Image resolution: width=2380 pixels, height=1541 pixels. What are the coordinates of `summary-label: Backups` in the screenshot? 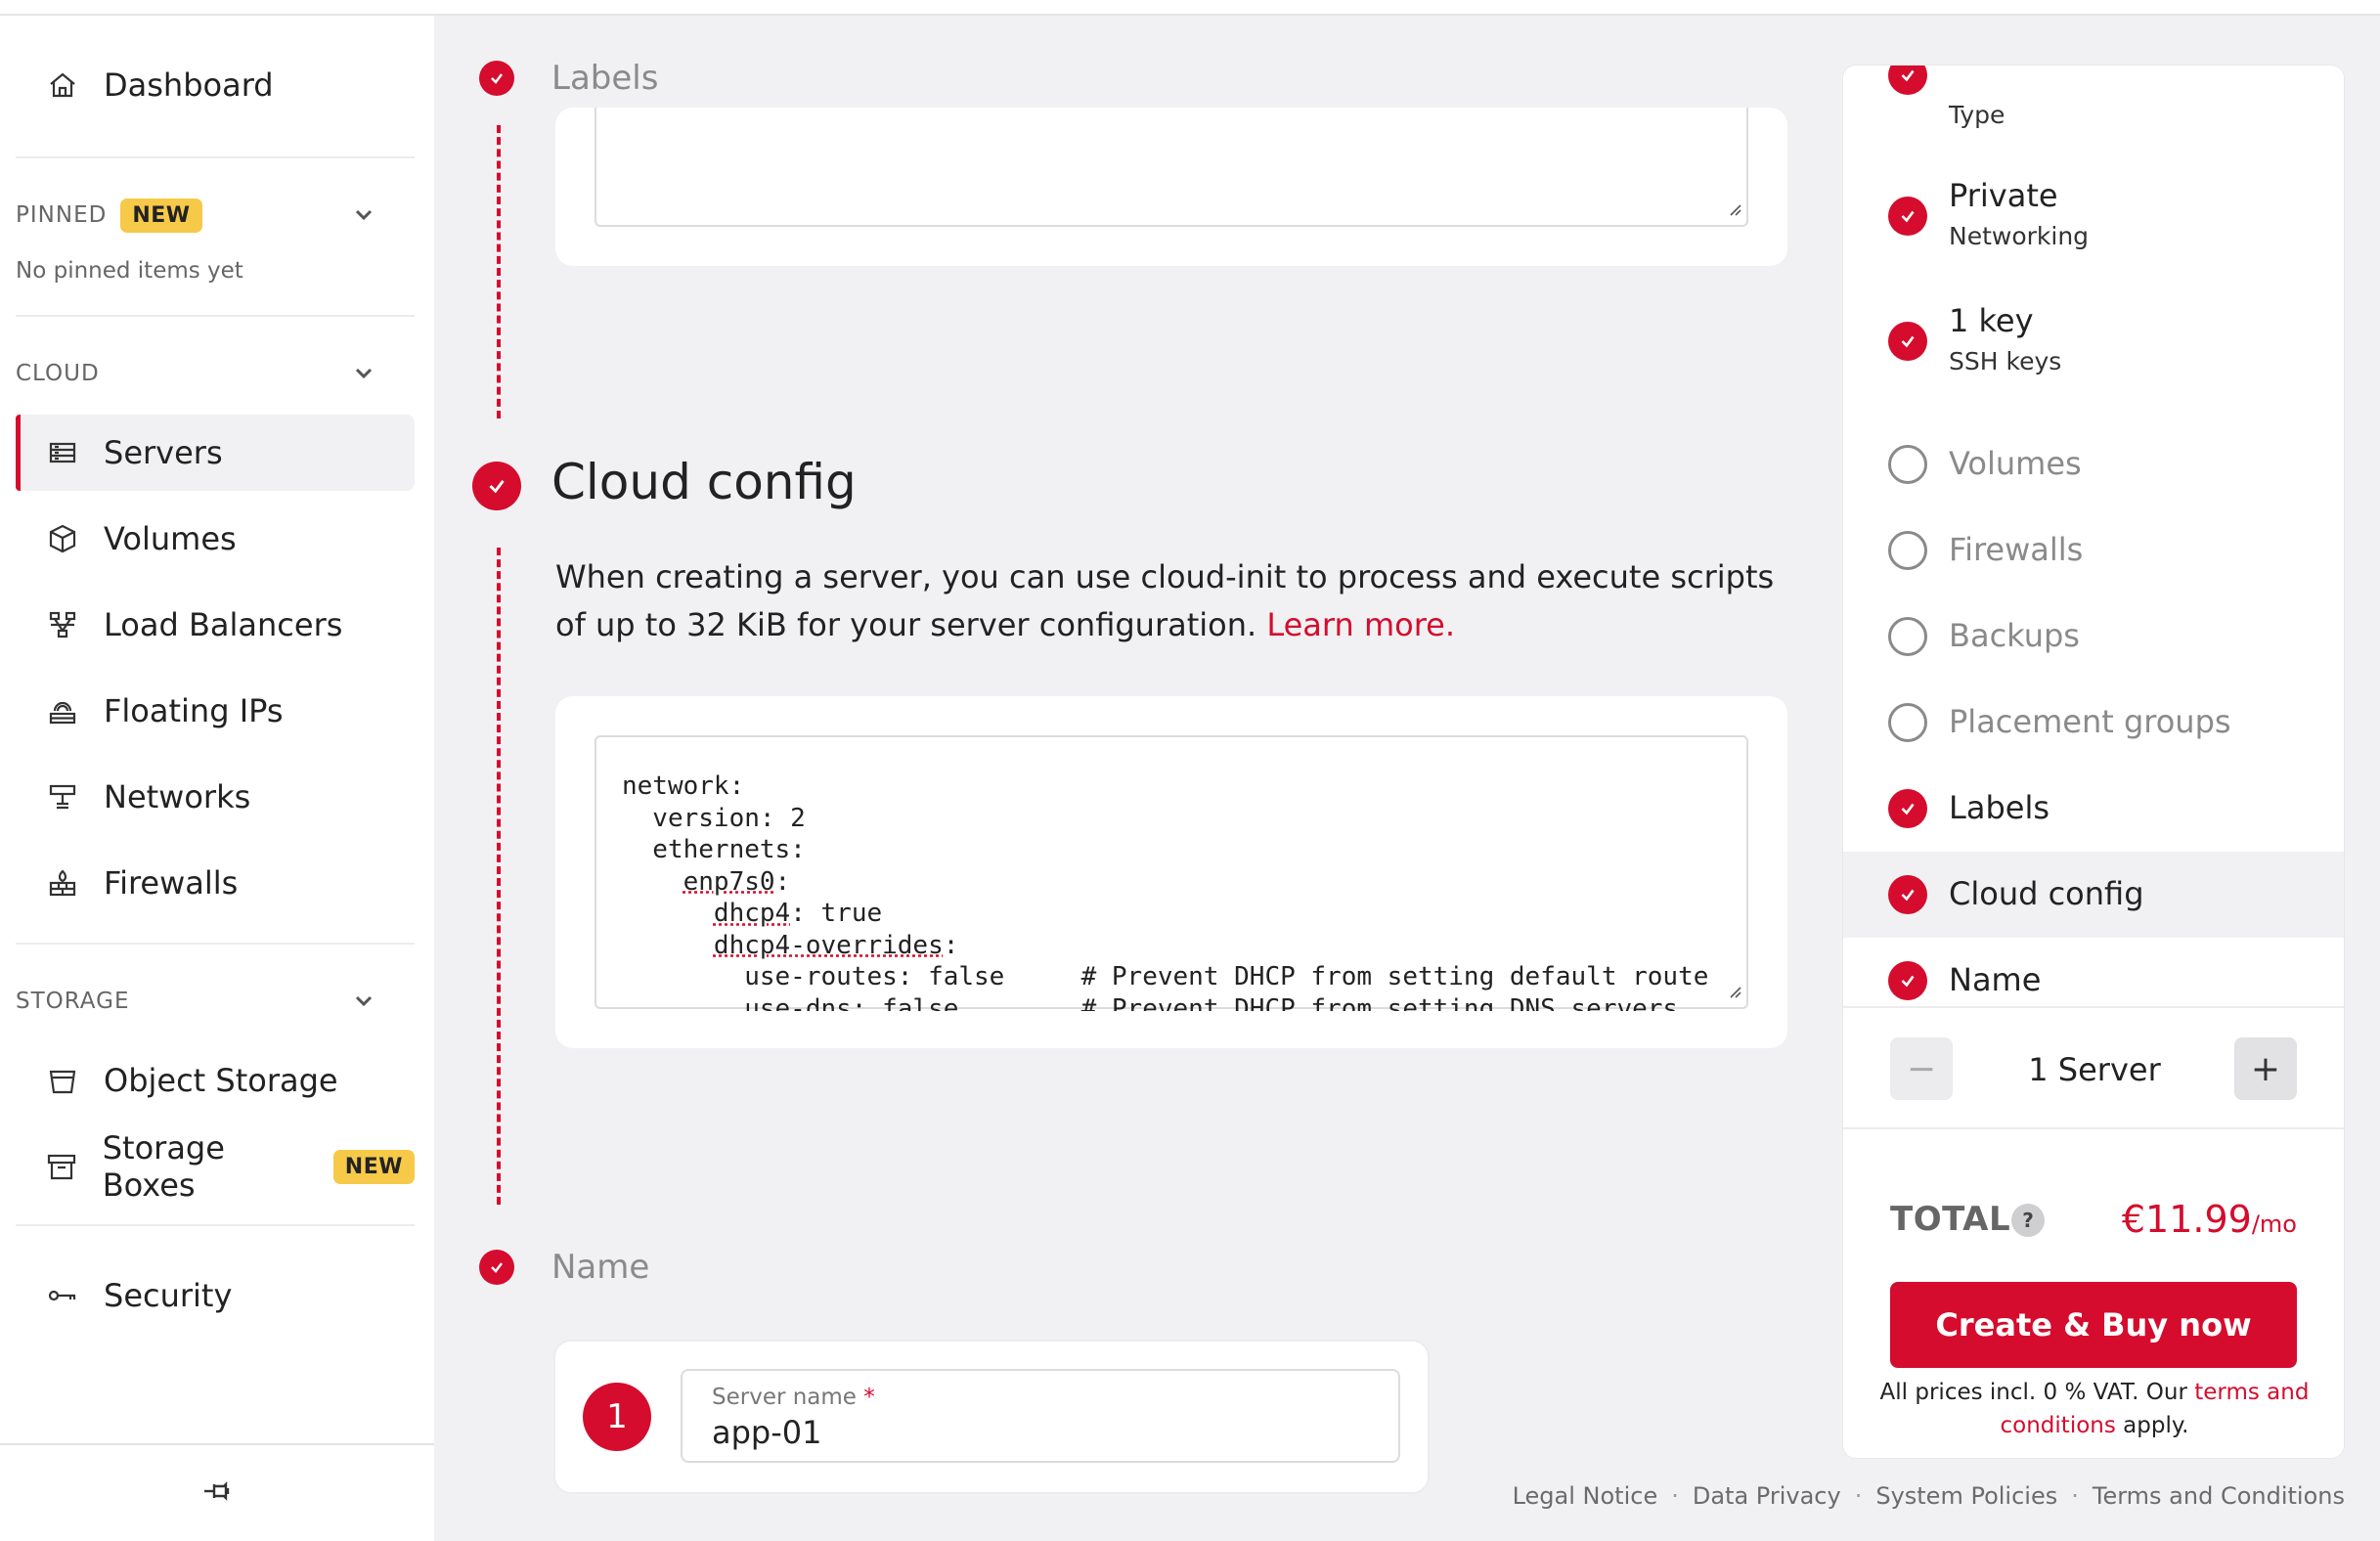 It's located at (2014, 636).